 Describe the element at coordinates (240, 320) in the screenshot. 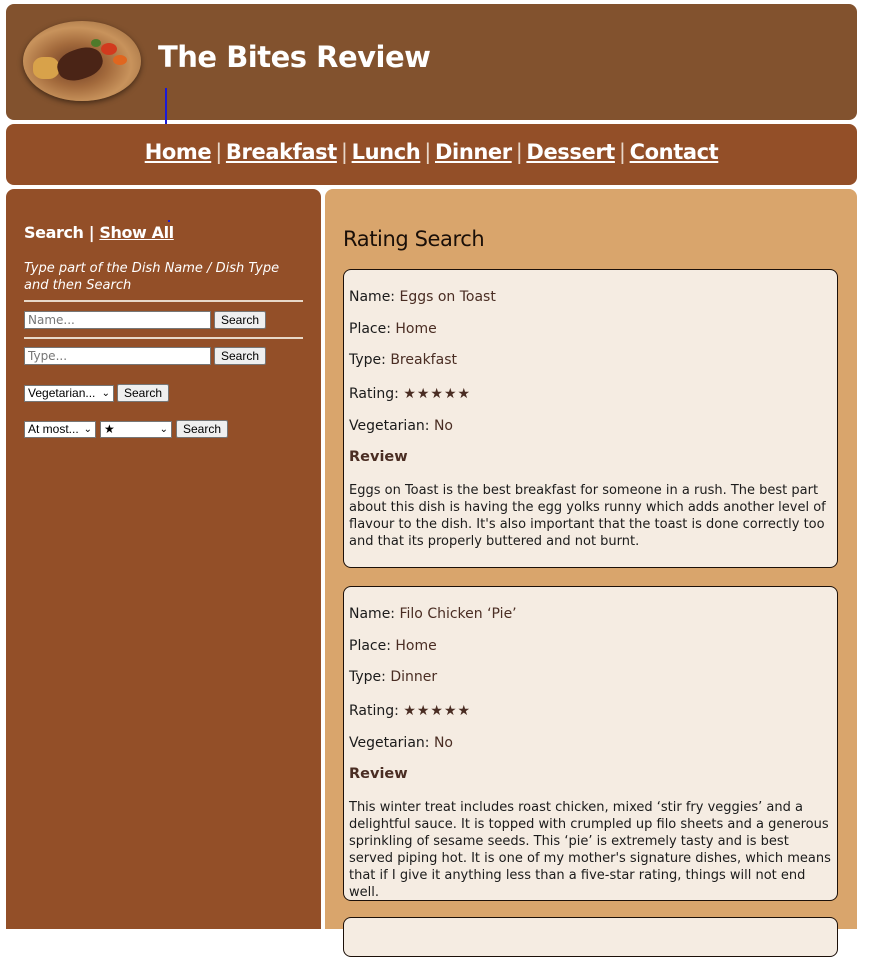

I see `name-search-button: Search` at that location.